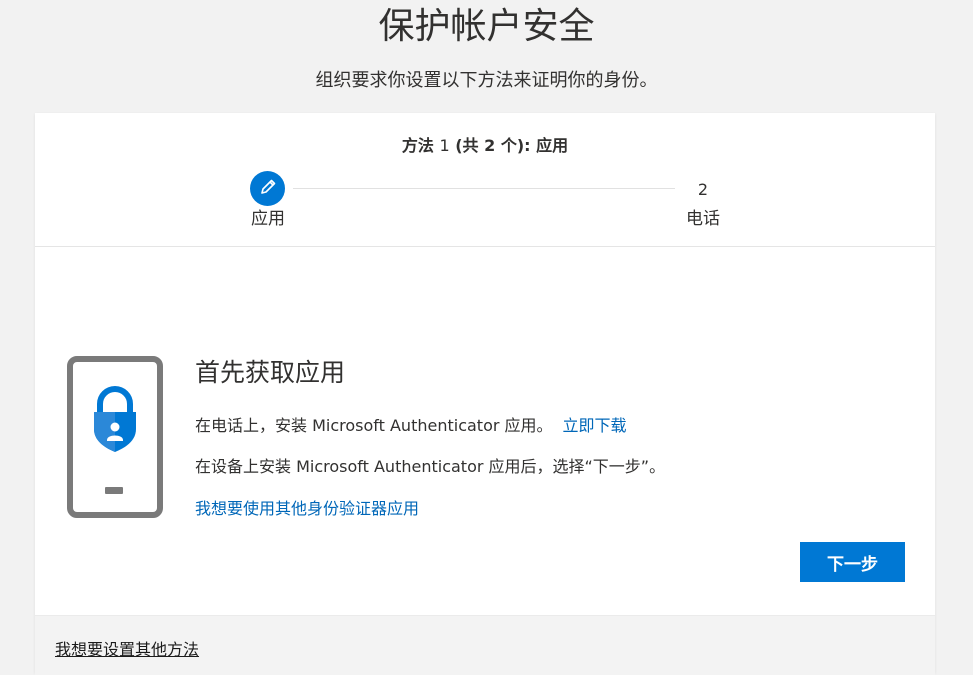 This screenshot has height=675, width=973. What do you see at coordinates (127, 650) in the screenshot?
I see `other-method-link: 我想要设置其他方法` at bounding box center [127, 650].